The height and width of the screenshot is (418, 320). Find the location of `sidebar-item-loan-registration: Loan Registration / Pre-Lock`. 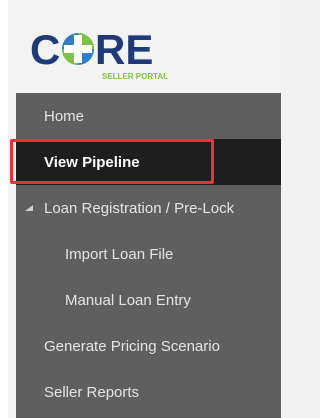

sidebar-item-loan-registration: Loan Registration / Pre-Lock is located at coordinates (148, 208).